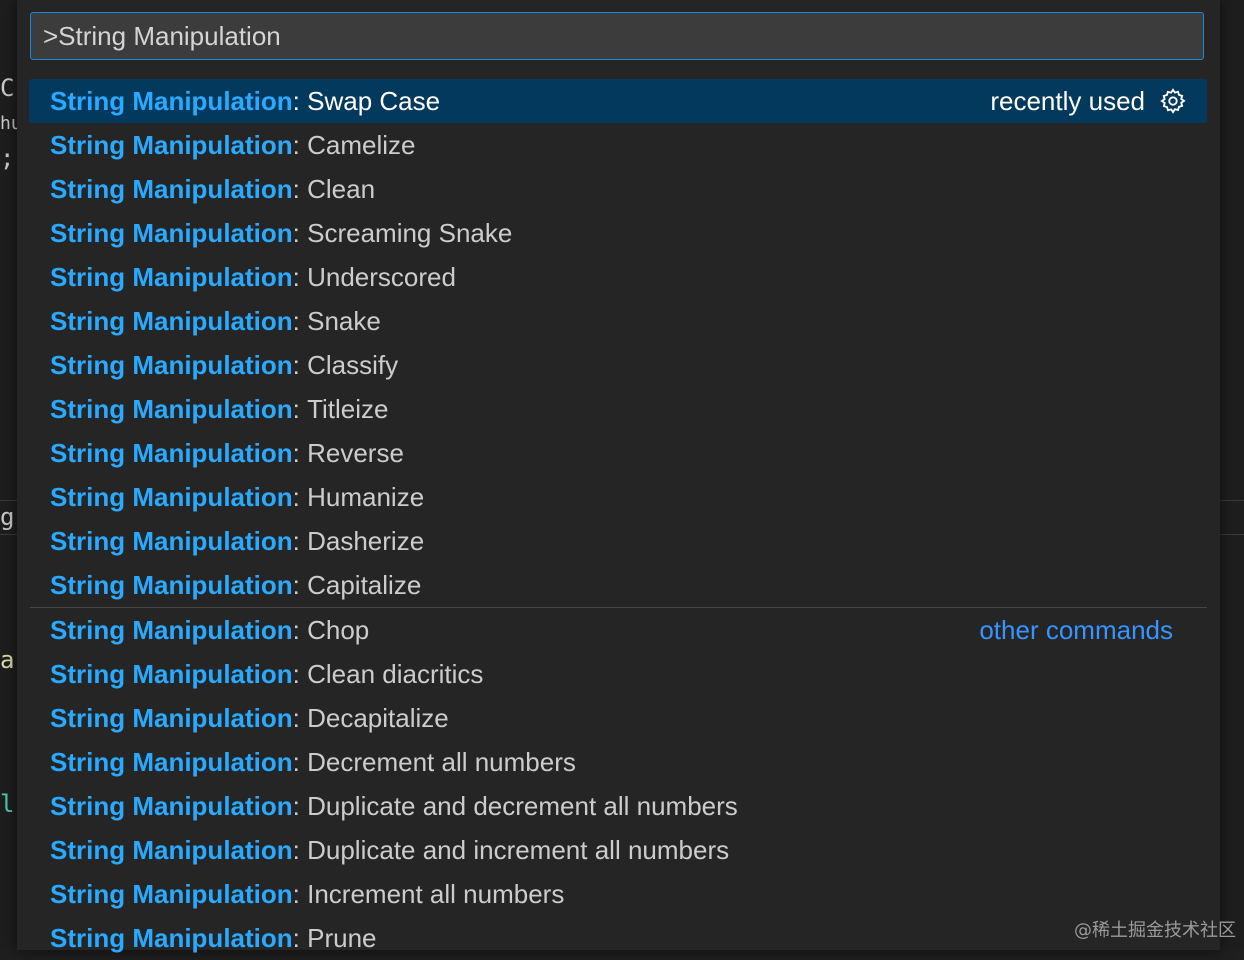 Image resolution: width=1244 pixels, height=960 pixels. Describe the element at coordinates (395, 674) in the screenshot. I see `command-label: Clean diacritics` at that location.